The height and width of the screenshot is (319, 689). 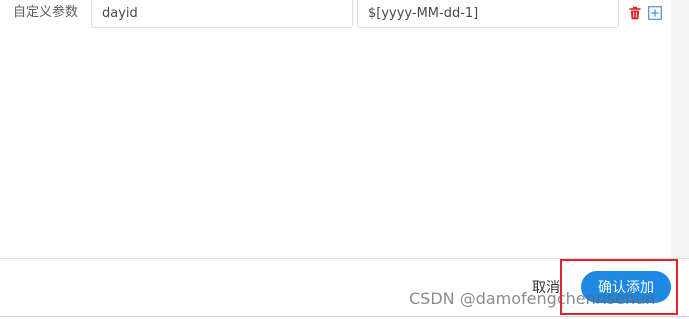 I want to click on plus-square-icon, so click(x=655, y=13).